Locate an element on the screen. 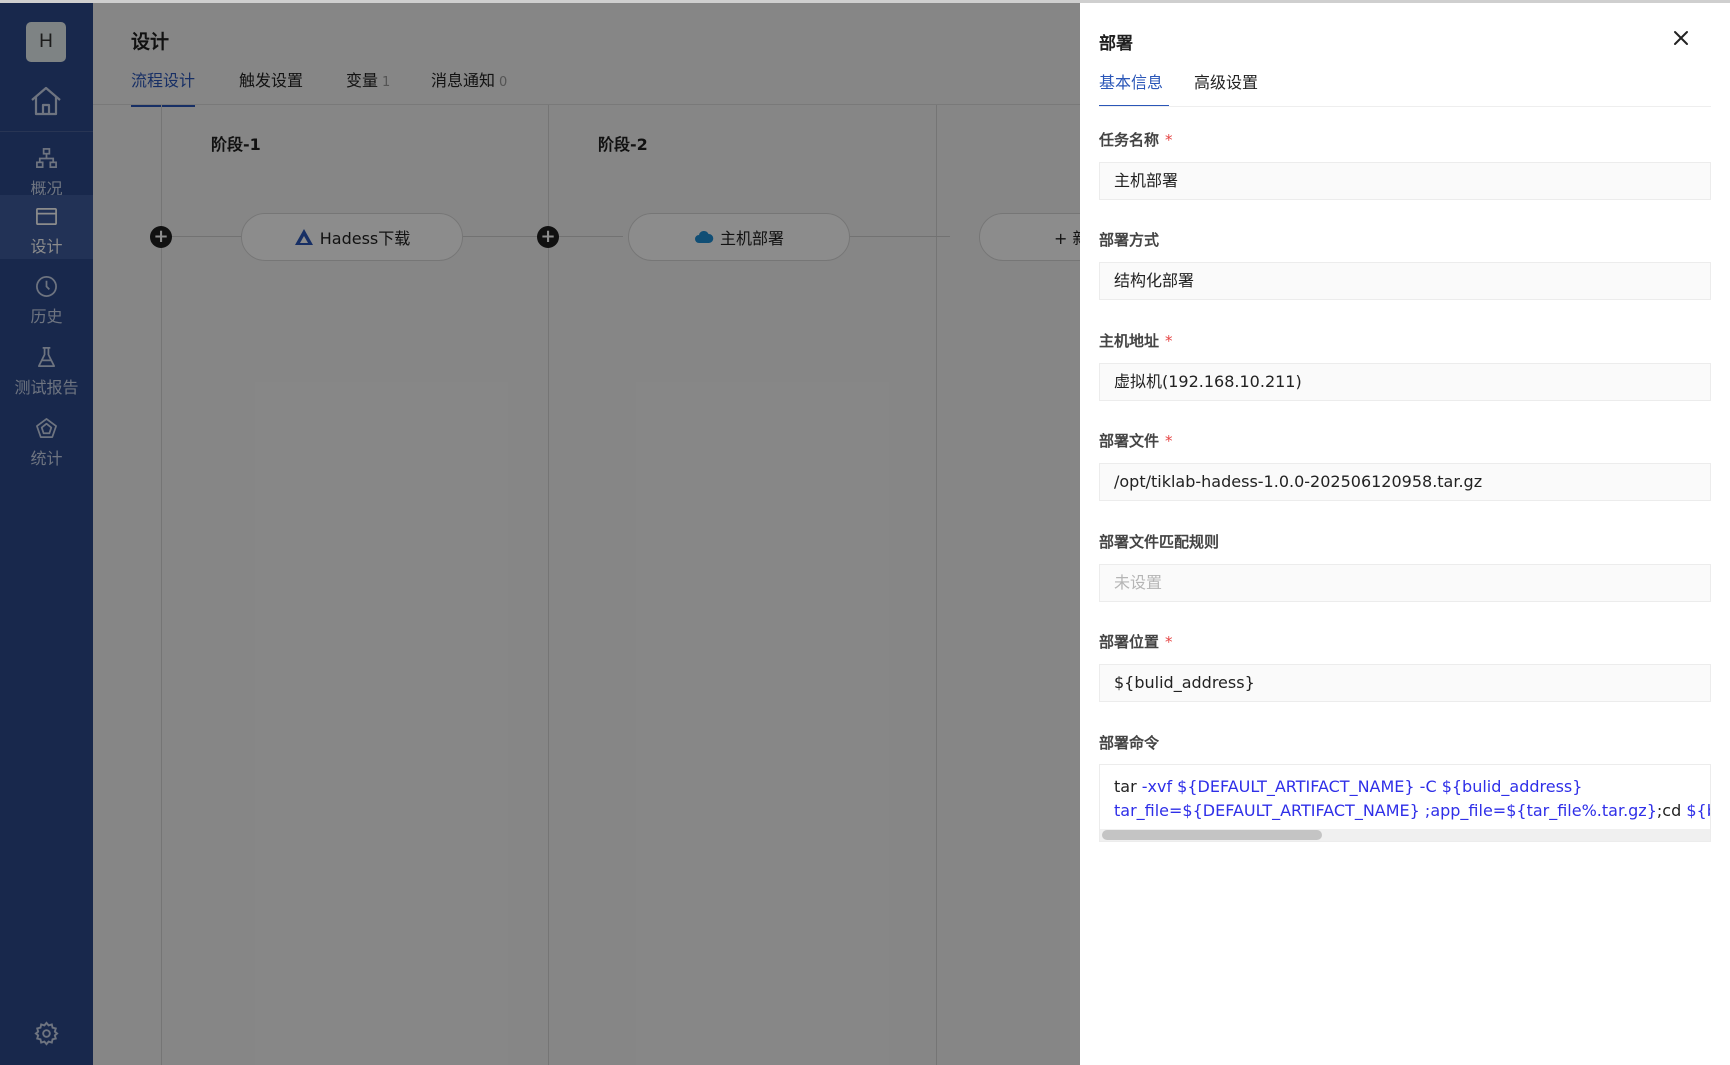 This screenshot has width=1730, height=1065. field-label-deploy-location: 部署位置 * is located at coordinates (1136, 641).